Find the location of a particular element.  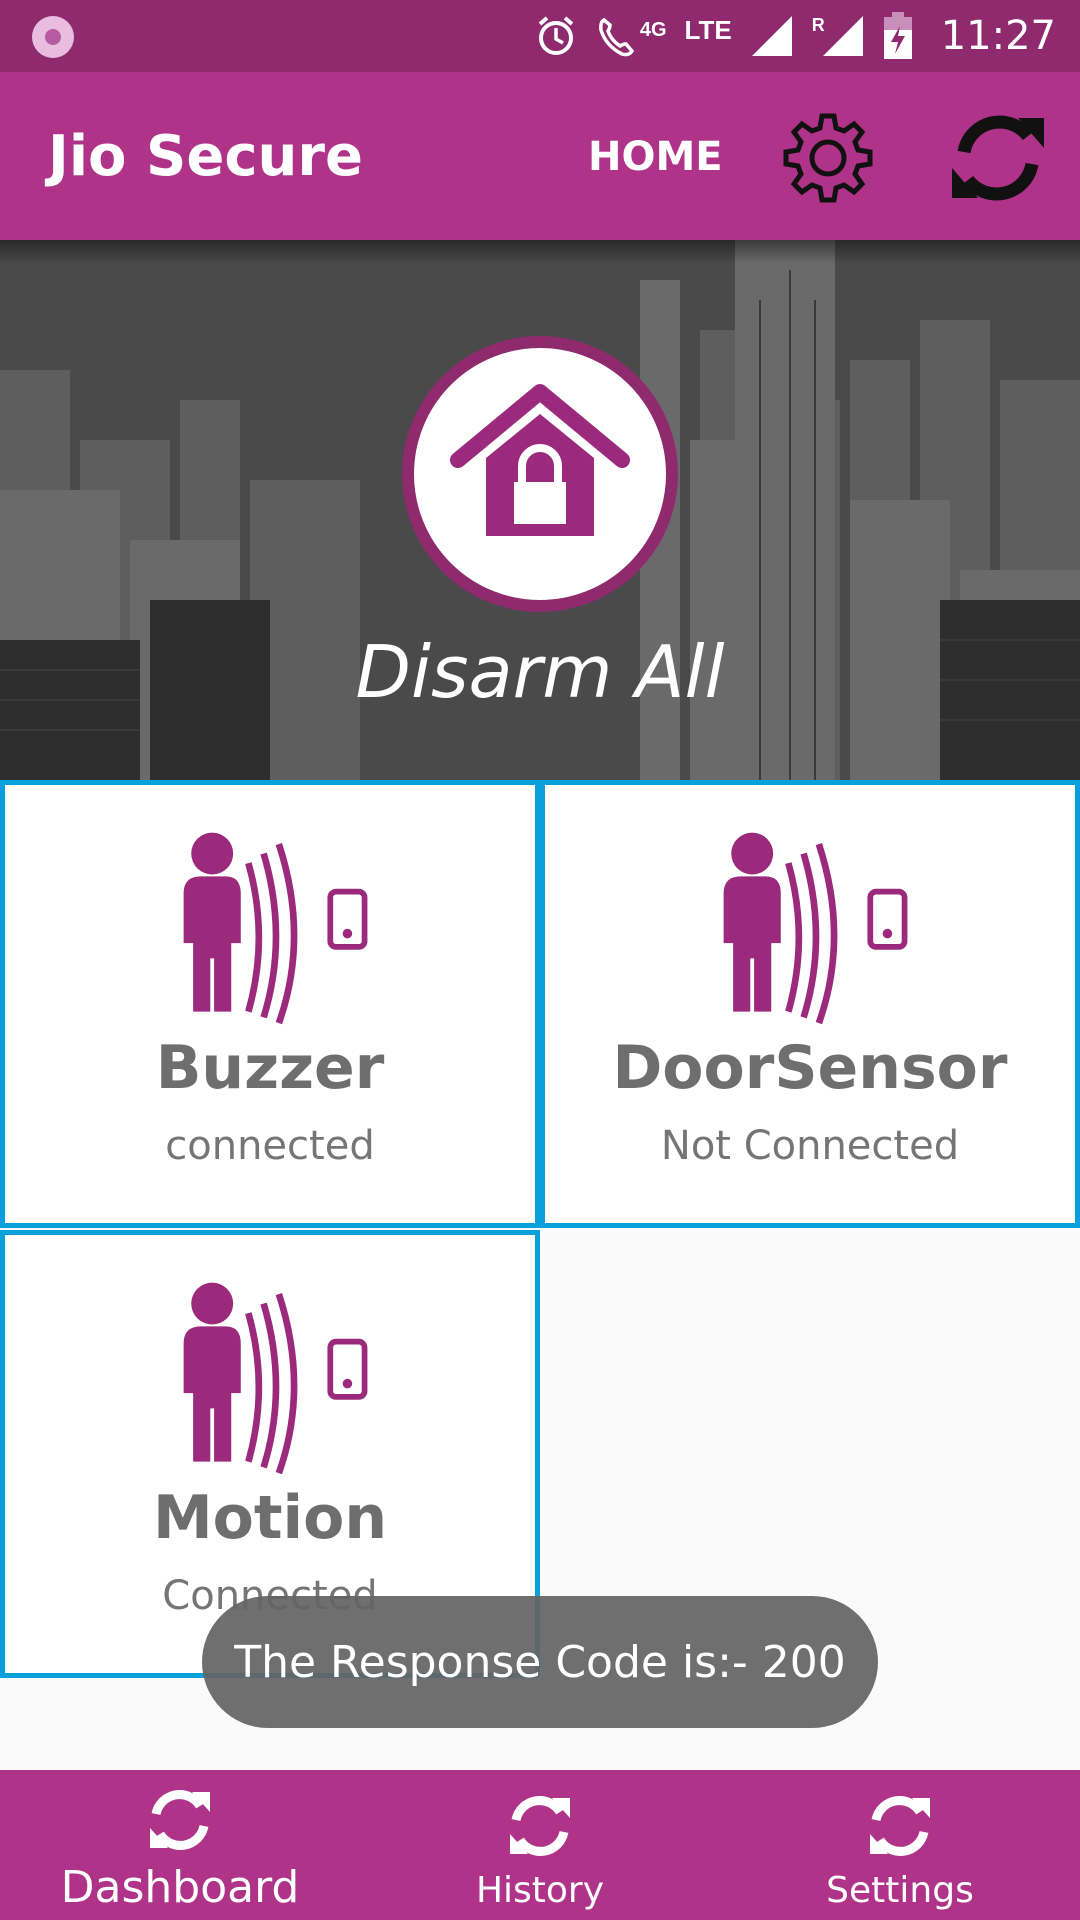

app-title: Jio Secure is located at coordinates (205, 156).